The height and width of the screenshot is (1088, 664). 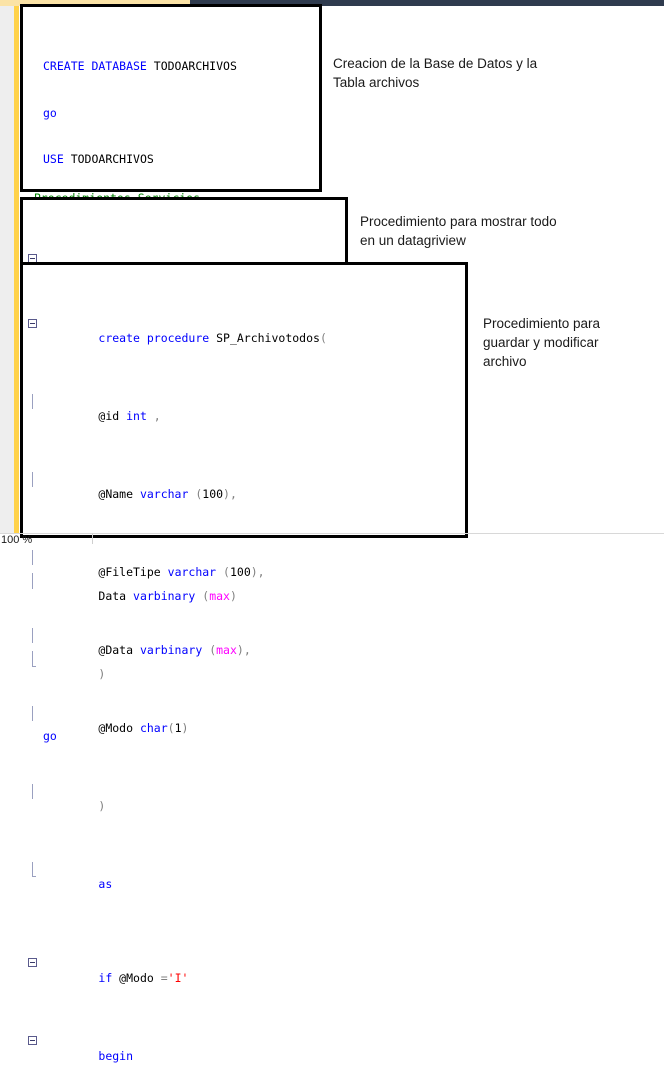 I want to click on code-line: @Name varchar (100),, so click(x=244, y=495).